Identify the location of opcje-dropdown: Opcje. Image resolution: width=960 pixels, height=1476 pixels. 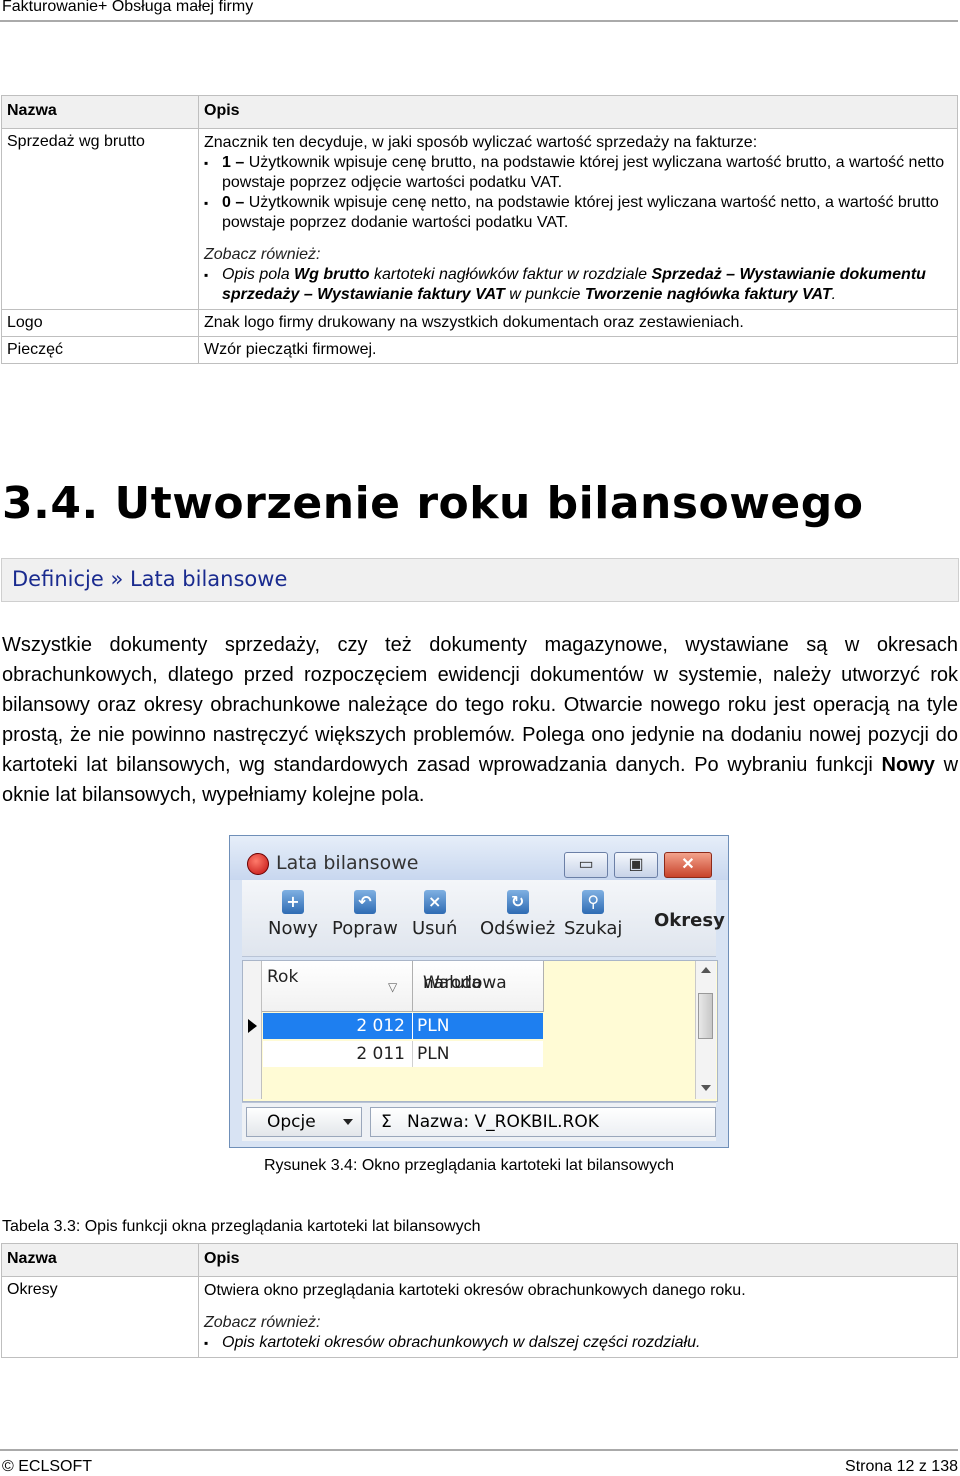
(304, 1122).